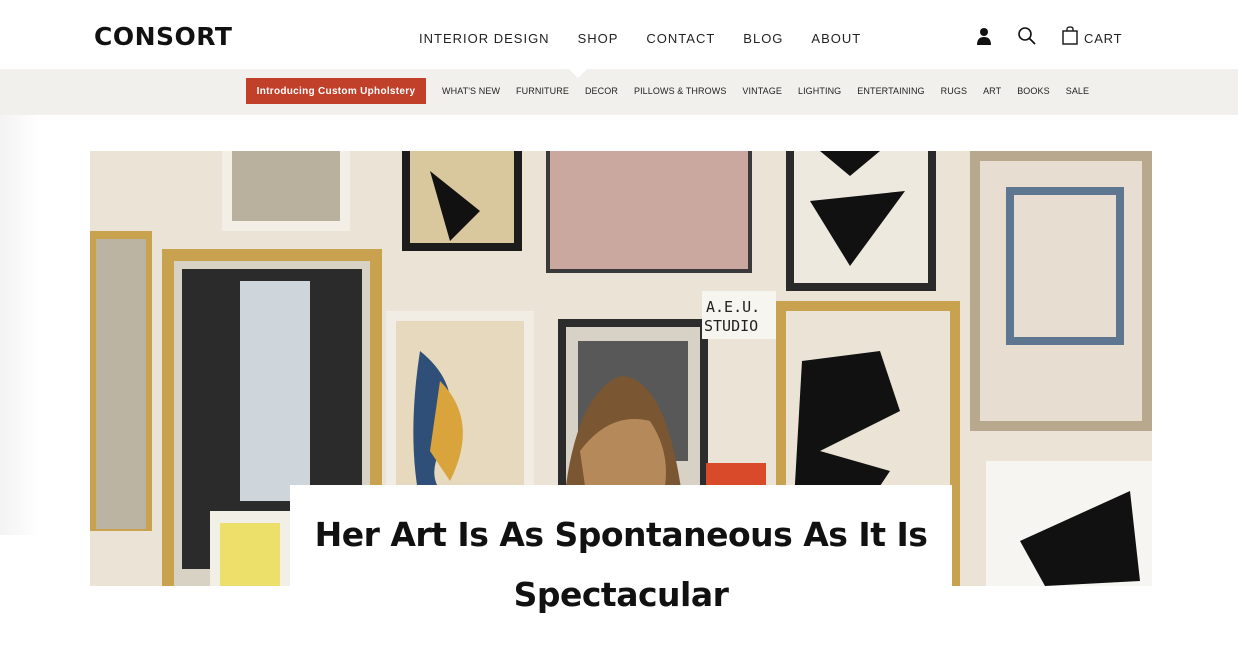 This screenshot has width=1238, height=653. What do you see at coordinates (763, 38) in the screenshot?
I see `nav-blog: BLOG` at bounding box center [763, 38].